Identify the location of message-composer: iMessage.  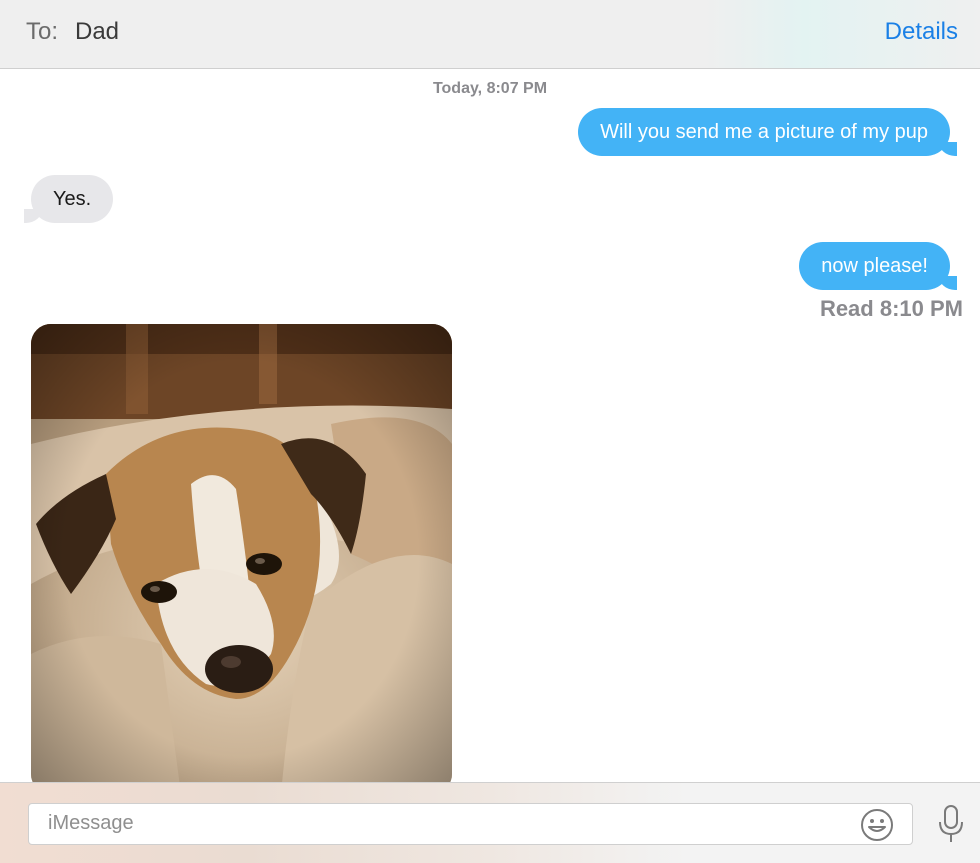
(490, 822).